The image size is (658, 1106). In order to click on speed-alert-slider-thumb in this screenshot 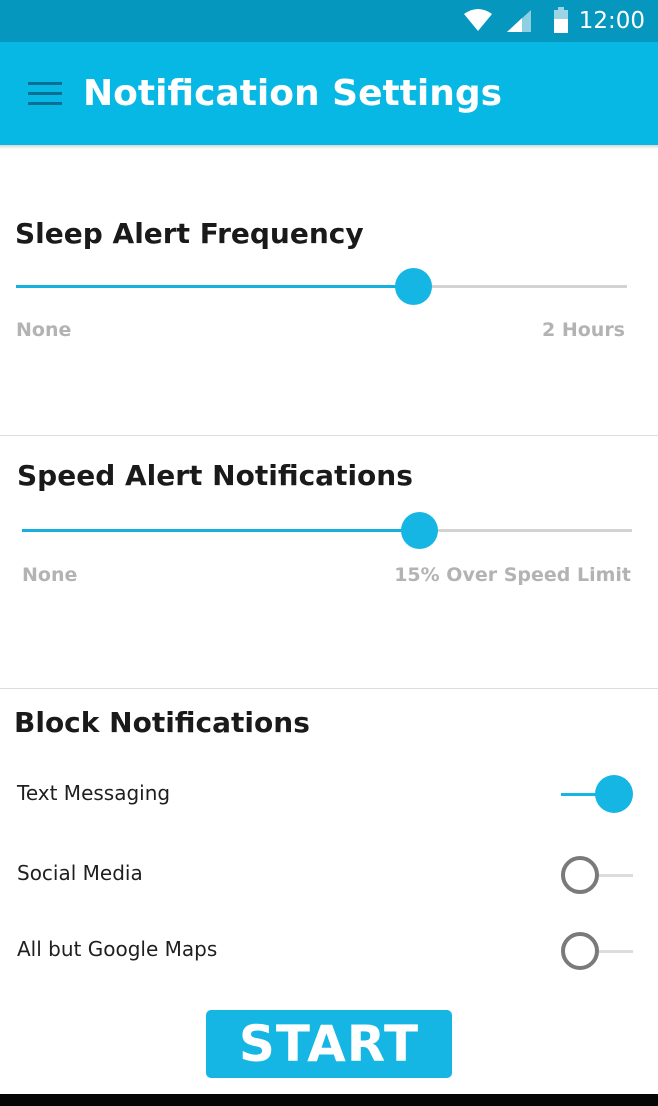, I will do `click(419, 530)`.